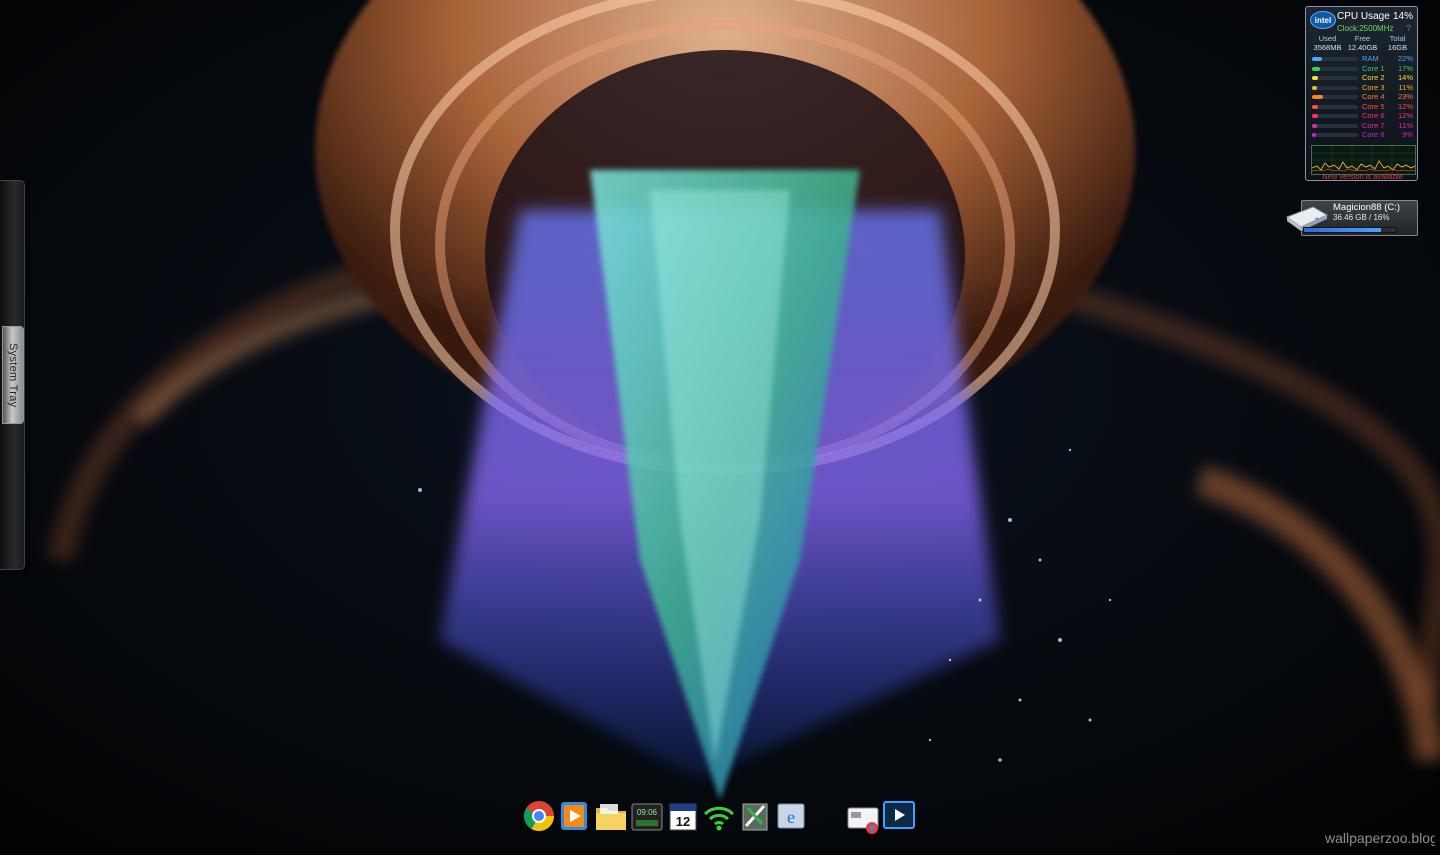 This screenshot has width=1440, height=855. What do you see at coordinates (1327, 38) in the screenshot?
I see `memory-header-used: Used` at bounding box center [1327, 38].